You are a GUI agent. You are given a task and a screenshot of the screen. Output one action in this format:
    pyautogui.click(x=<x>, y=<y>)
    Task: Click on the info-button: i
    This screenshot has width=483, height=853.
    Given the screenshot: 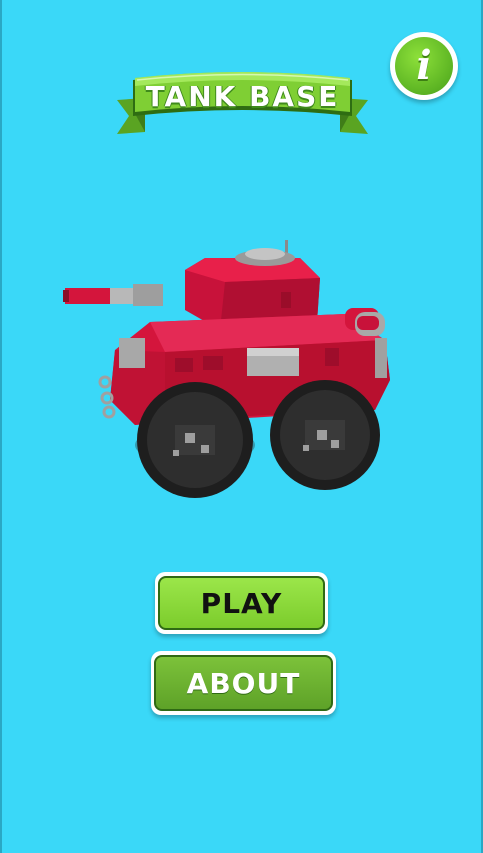 What is the action you would take?
    pyautogui.click(x=424, y=66)
    